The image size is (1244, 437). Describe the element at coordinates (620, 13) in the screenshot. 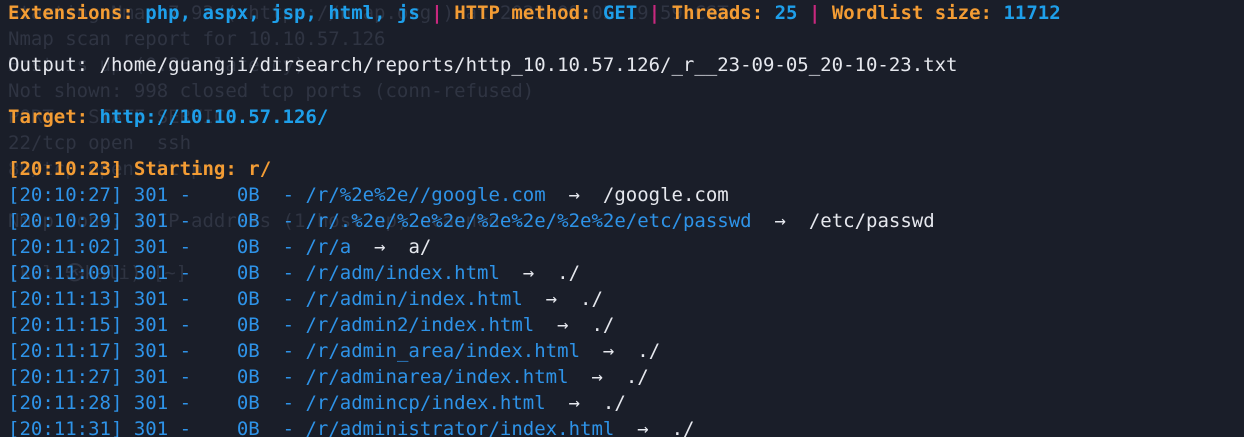

I see `http-method-value: GET` at that location.